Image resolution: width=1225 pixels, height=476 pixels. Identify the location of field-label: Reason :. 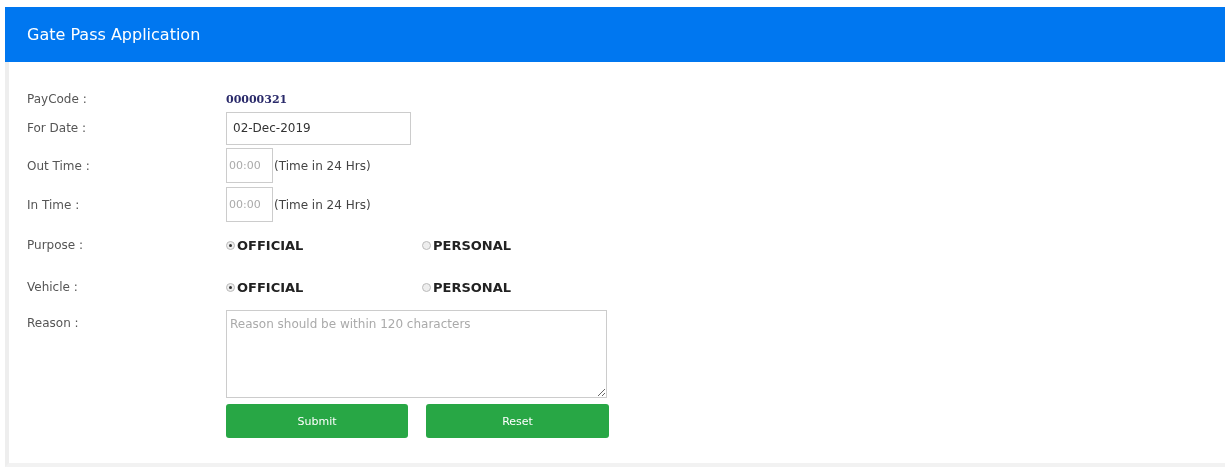
(53, 322).